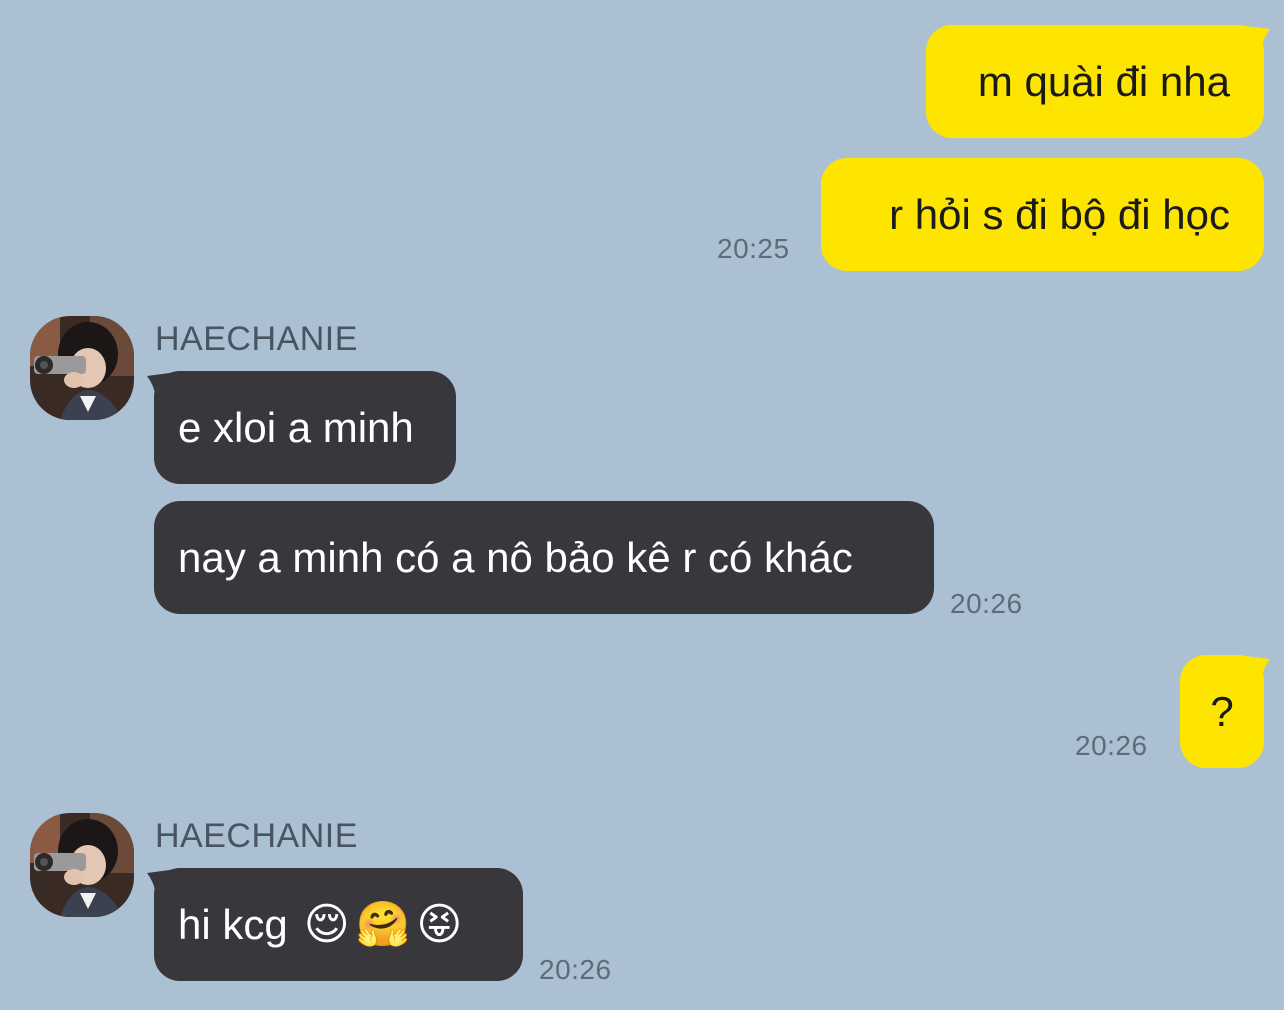 The width and height of the screenshot is (1284, 1010). I want to click on incoming-message-bubble: hi kcg 😌 🤗 😝, so click(338, 924).